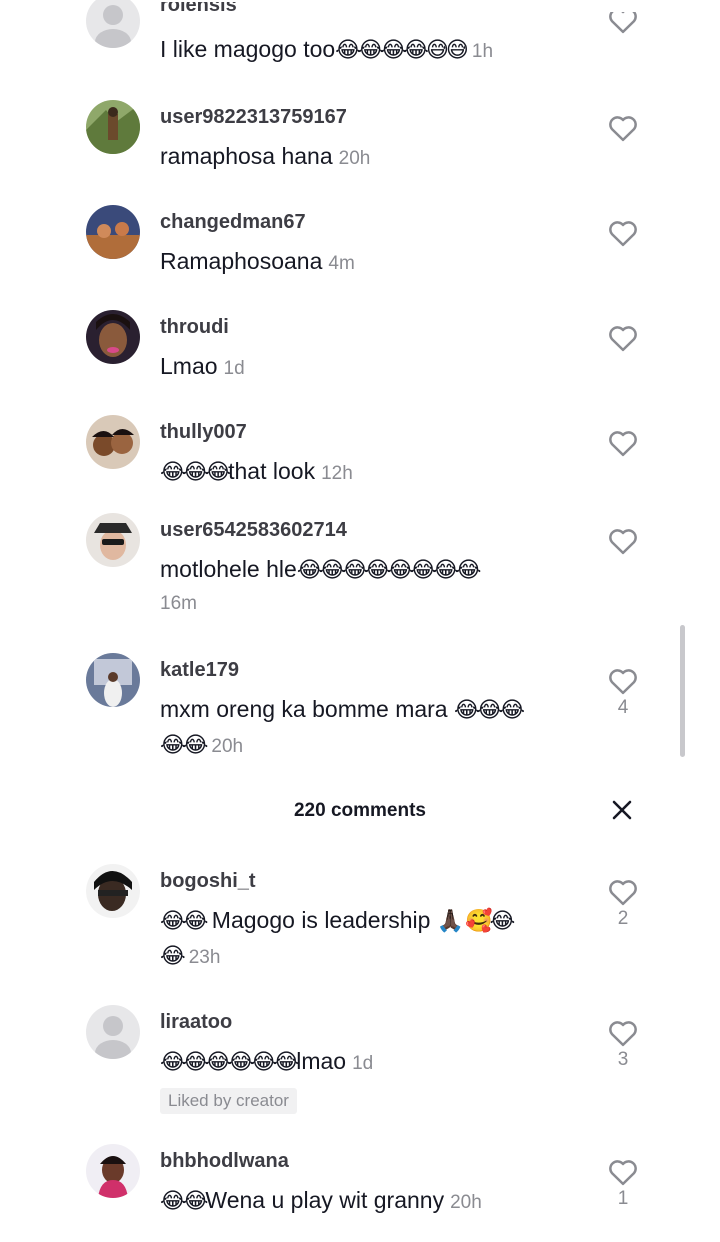 The image size is (720, 1242). What do you see at coordinates (229, 1062) in the screenshot?
I see `emoji-laugh-icon: 😂😂😂😂😂😂` at bounding box center [229, 1062].